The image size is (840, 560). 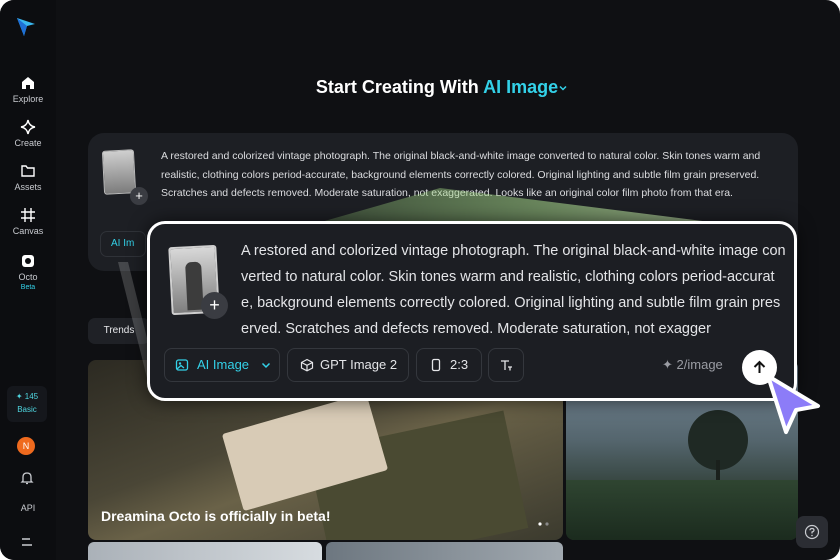 I want to click on cost-indicator: ✦ 2/image, so click(x=692, y=365).